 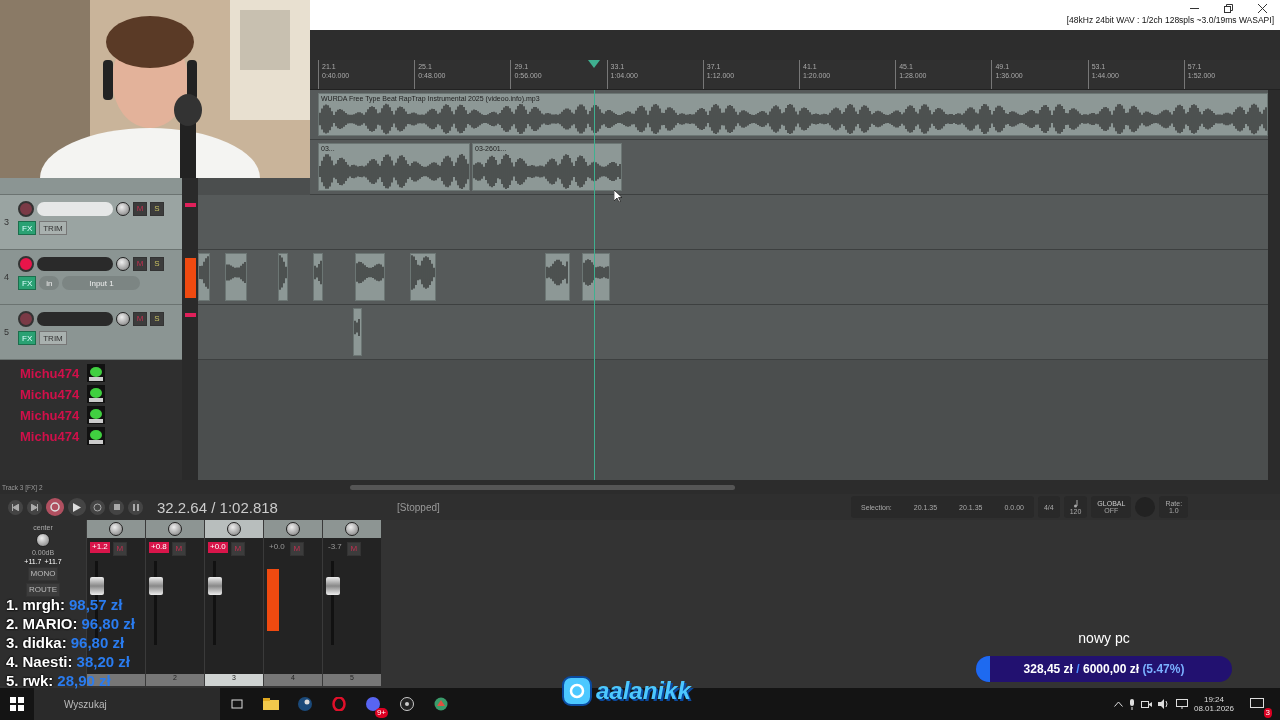 I want to click on minimize-icon, so click(x=1194, y=8).